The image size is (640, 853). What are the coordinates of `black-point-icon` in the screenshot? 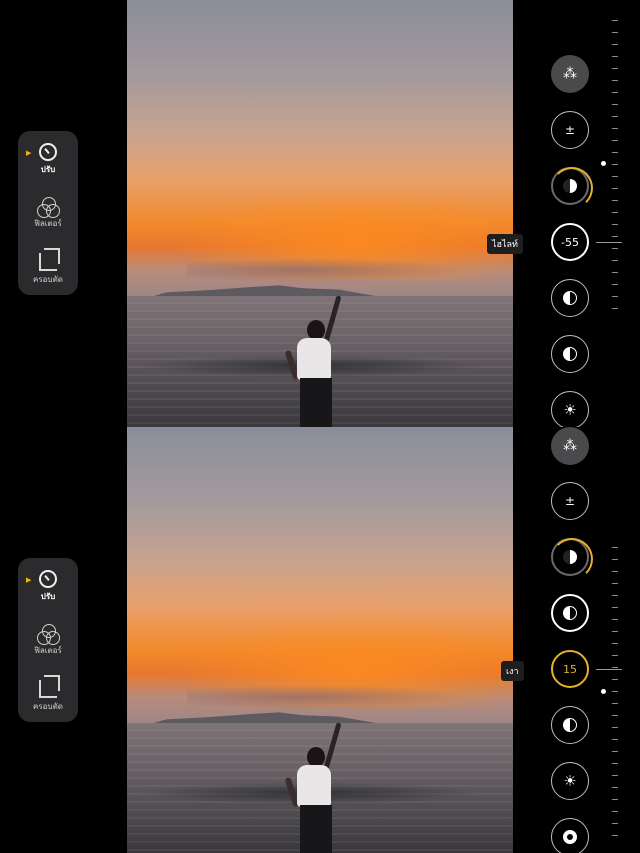 It's located at (570, 837).